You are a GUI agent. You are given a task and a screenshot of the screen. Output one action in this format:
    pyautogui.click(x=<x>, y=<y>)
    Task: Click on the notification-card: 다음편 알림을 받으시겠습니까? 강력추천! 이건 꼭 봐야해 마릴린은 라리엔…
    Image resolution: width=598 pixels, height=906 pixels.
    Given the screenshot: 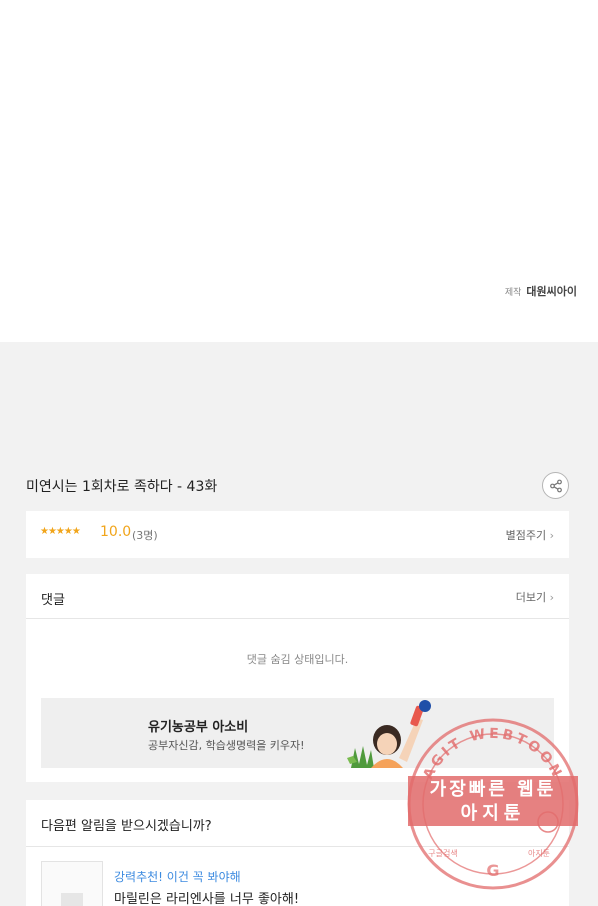 What is the action you would take?
    pyautogui.click(x=297, y=853)
    